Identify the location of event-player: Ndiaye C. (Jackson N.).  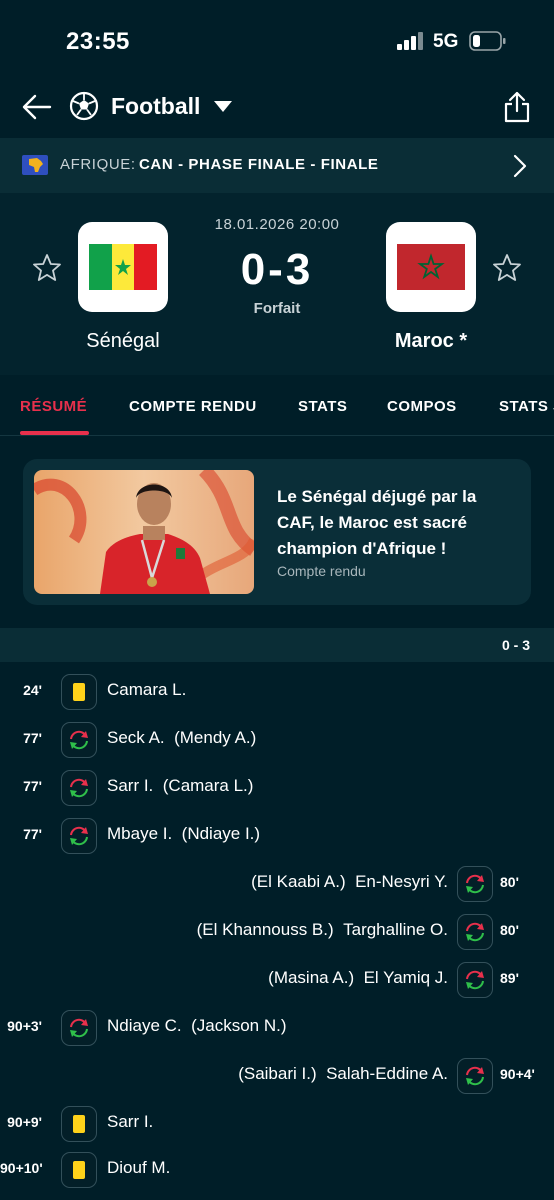
(197, 1026).